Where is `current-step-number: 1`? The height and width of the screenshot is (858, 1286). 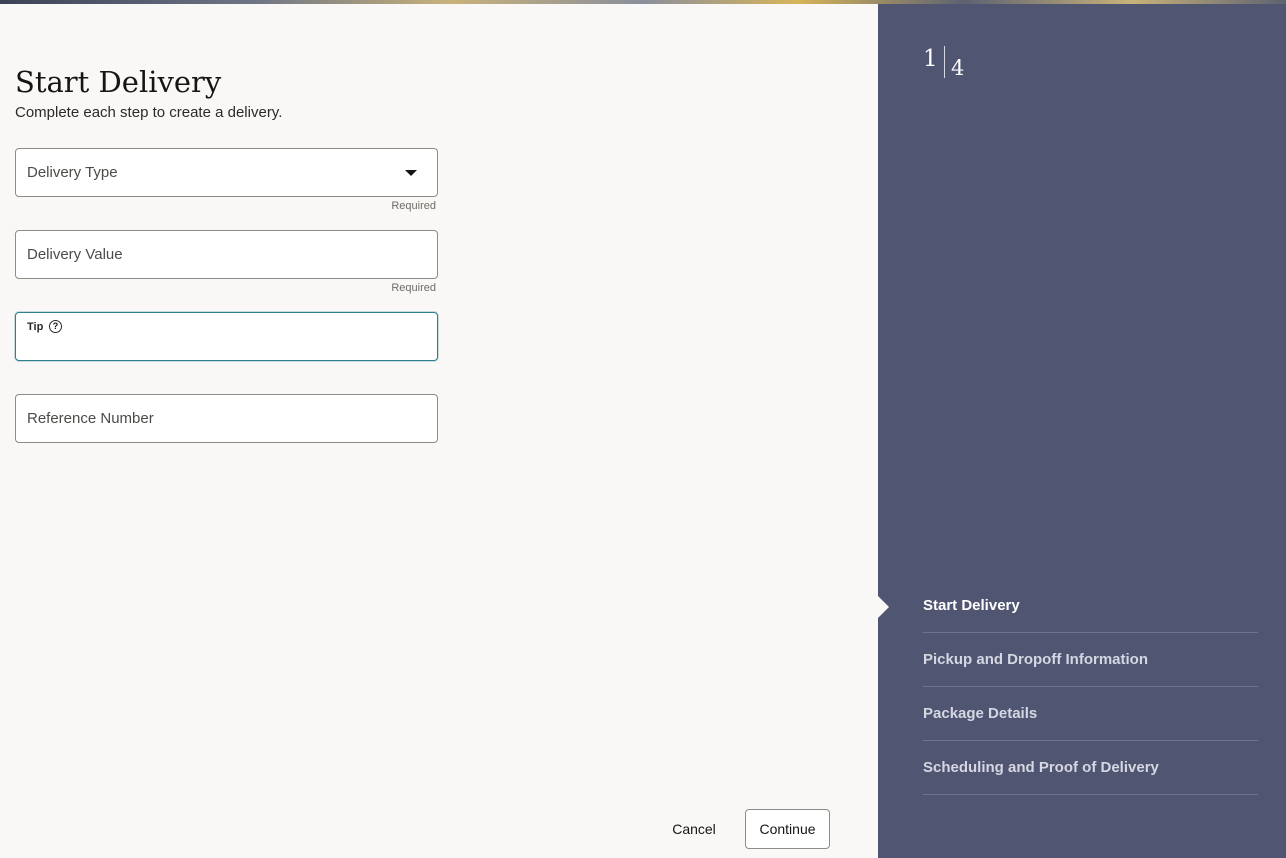
current-step-number: 1 is located at coordinates (930, 59).